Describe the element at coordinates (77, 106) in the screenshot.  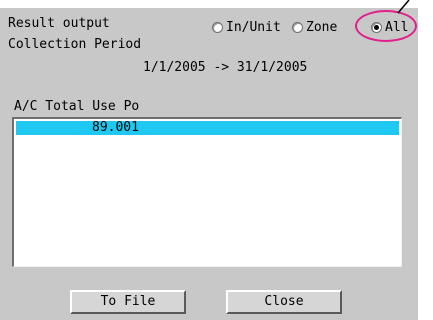
I see `ac-total-use-label: A/C Total Use Po` at that location.